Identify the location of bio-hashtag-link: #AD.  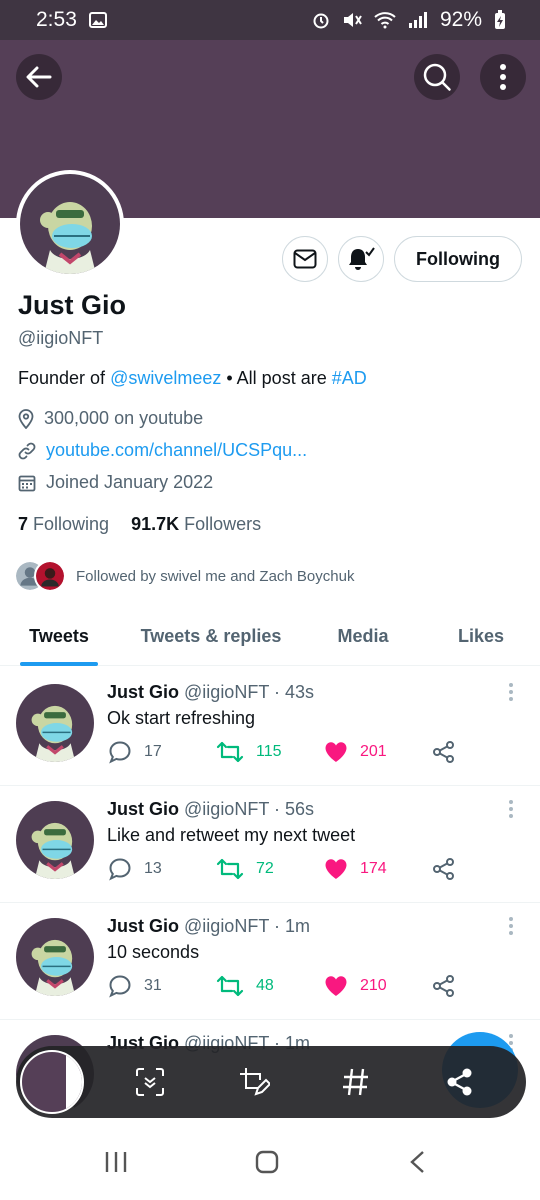
(349, 378).